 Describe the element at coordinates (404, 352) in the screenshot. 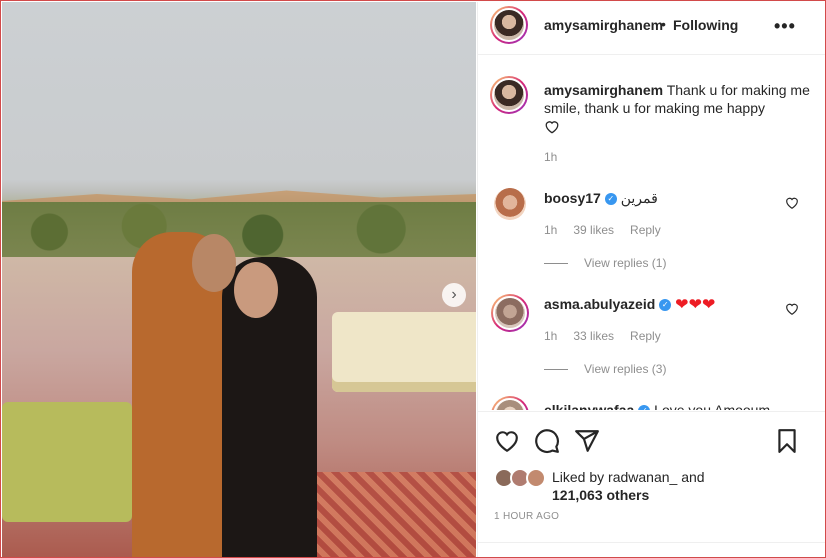

I see `photo-sofa` at that location.